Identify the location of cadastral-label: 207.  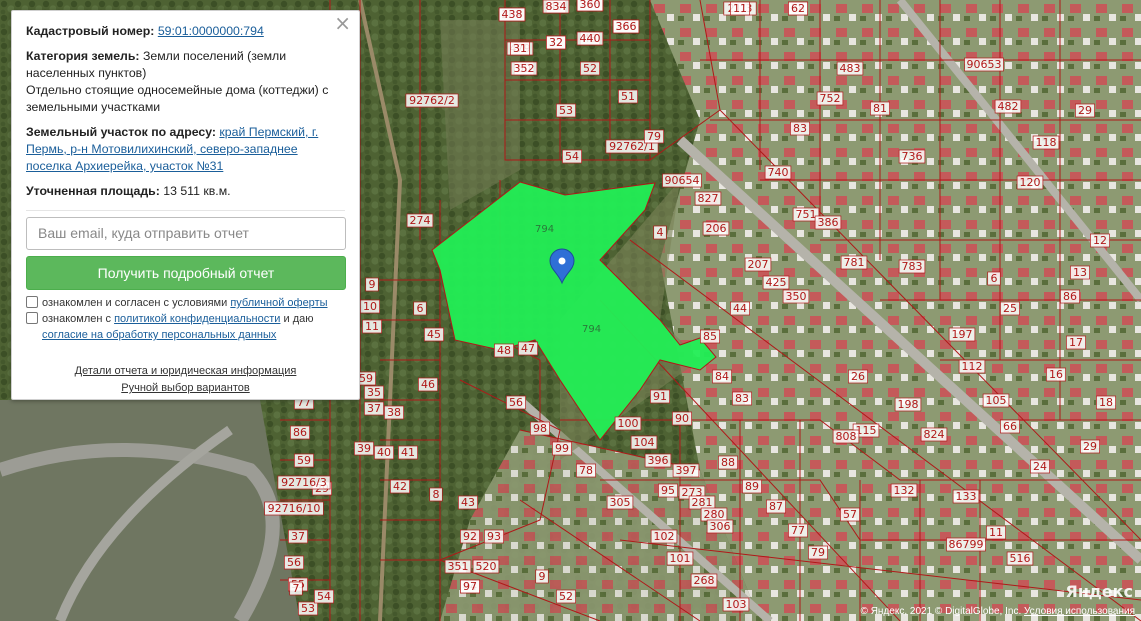
(758, 264).